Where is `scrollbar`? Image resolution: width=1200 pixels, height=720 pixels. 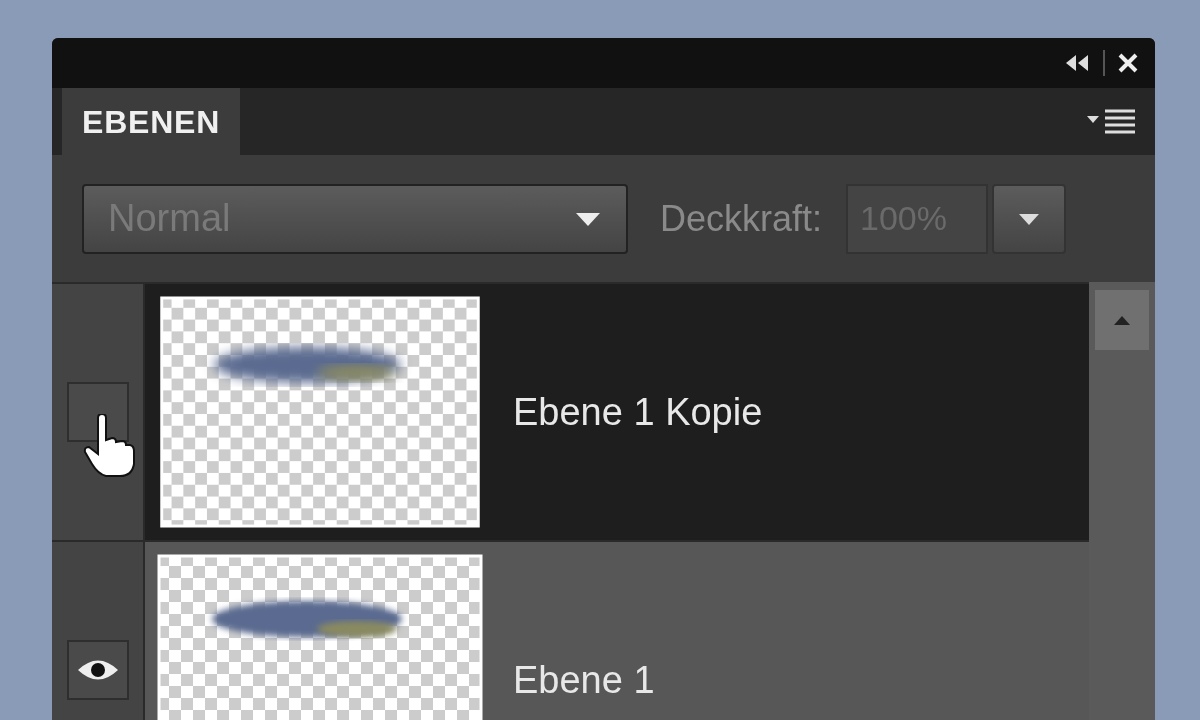
scrollbar is located at coordinates (1122, 501).